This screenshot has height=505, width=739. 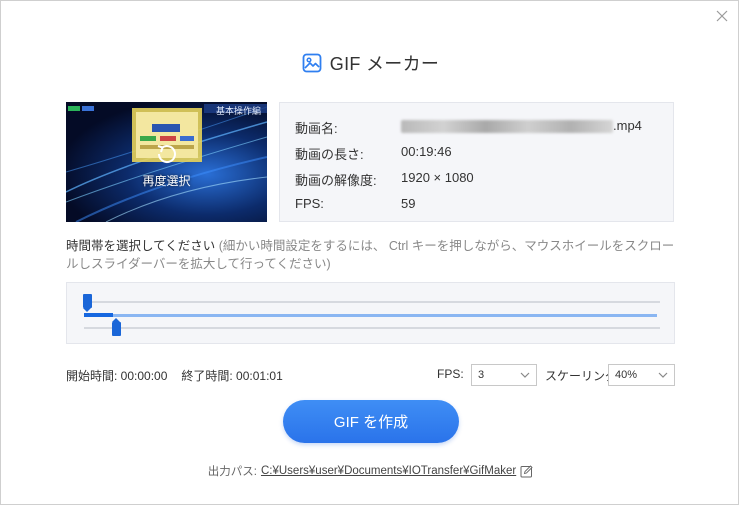 What do you see at coordinates (372, 302) in the screenshot?
I see `timeline-track-top` at bounding box center [372, 302].